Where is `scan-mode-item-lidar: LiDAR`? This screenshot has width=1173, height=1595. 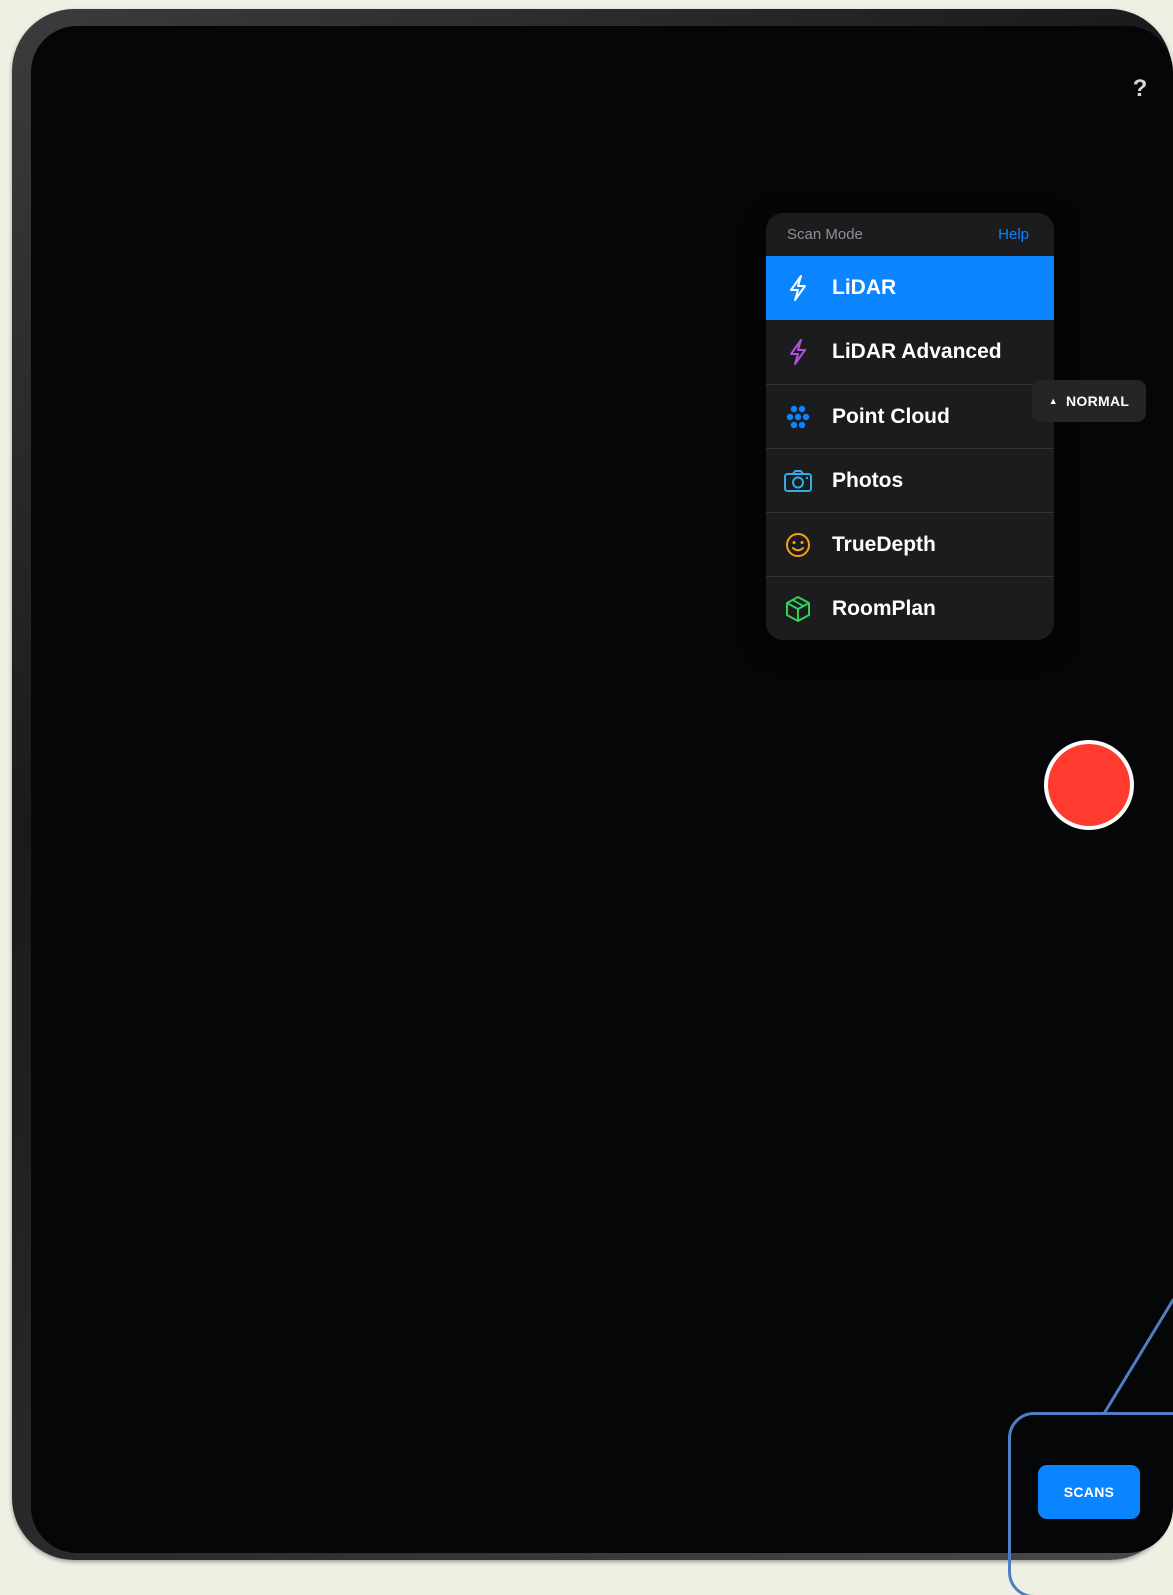 scan-mode-item-lidar: LiDAR is located at coordinates (910, 288).